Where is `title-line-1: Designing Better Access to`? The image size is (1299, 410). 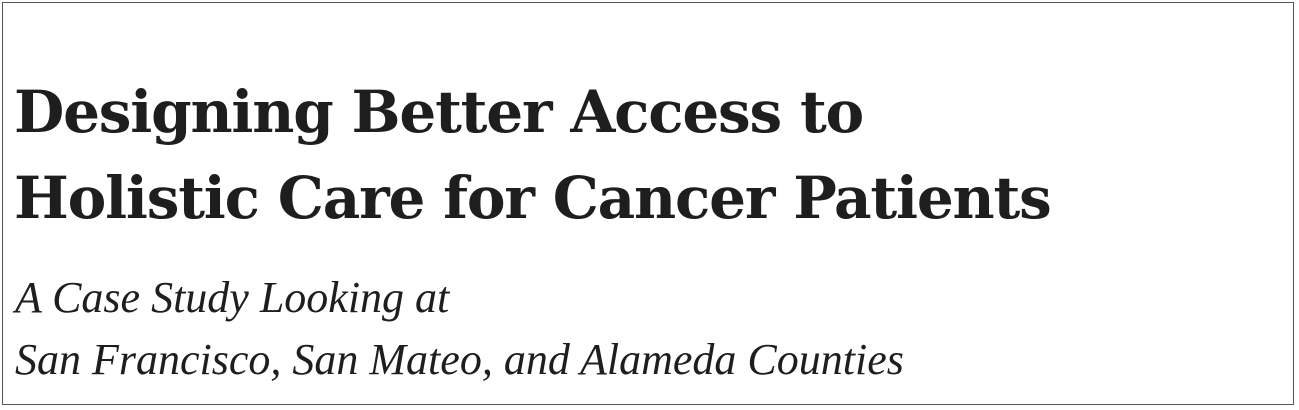 title-line-1: Designing Better Access to is located at coordinates (439, 112).